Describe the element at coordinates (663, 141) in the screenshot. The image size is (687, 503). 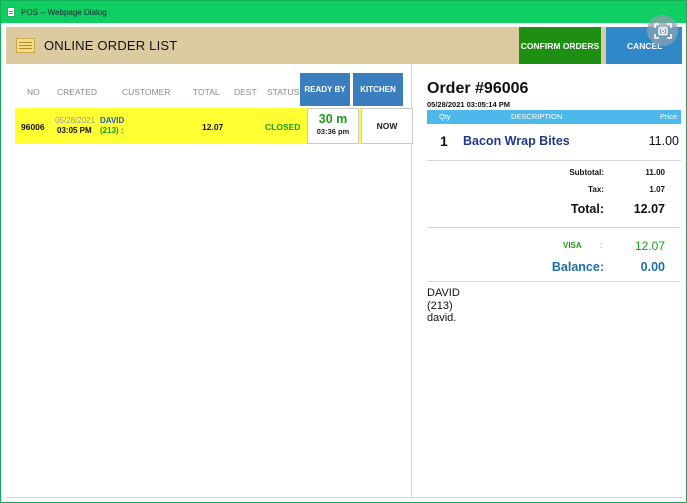
I see `item-price: 11.00` at that location.